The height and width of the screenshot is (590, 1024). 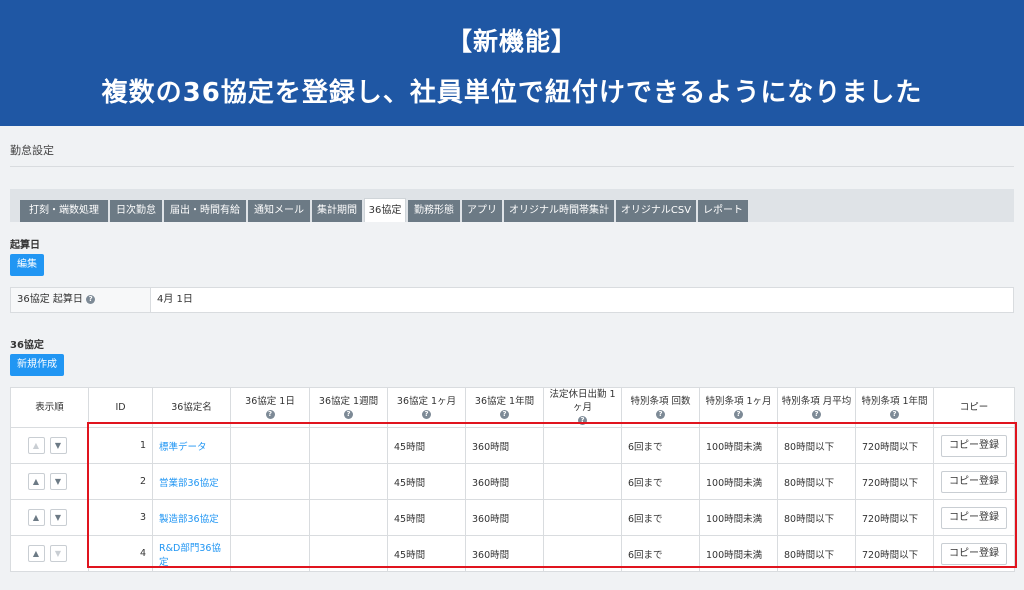 I want to click on column-header-label: ID, so click(x=120, y=407).